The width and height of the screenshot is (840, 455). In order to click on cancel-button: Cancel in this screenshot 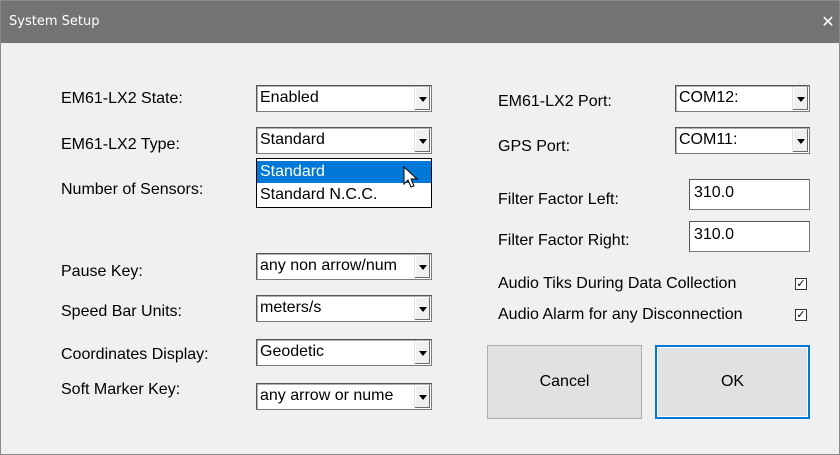, I will do `click(564, 382)`.